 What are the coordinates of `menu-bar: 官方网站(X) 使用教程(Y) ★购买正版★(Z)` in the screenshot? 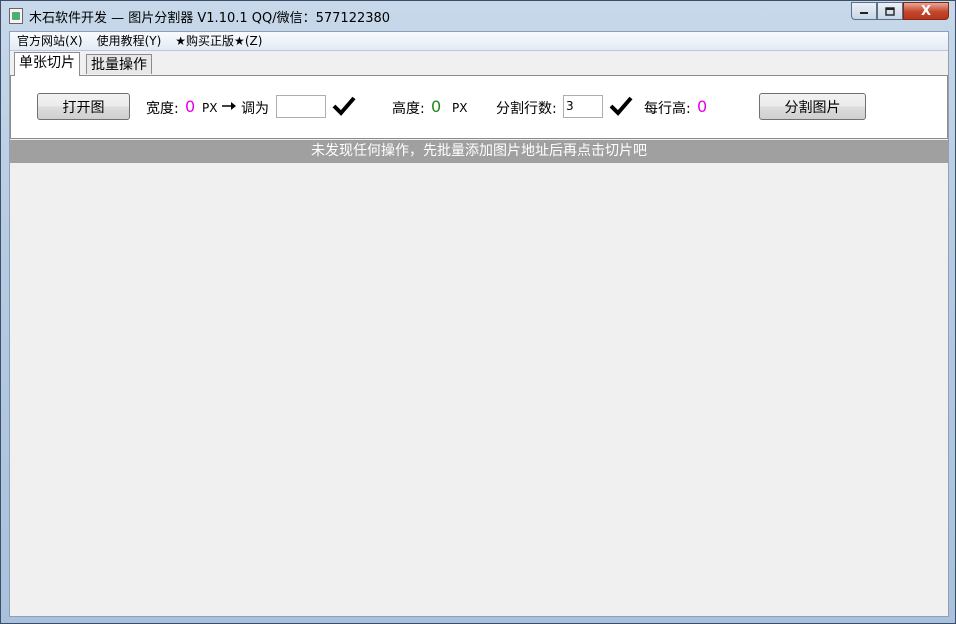 It's located at (479, 41).